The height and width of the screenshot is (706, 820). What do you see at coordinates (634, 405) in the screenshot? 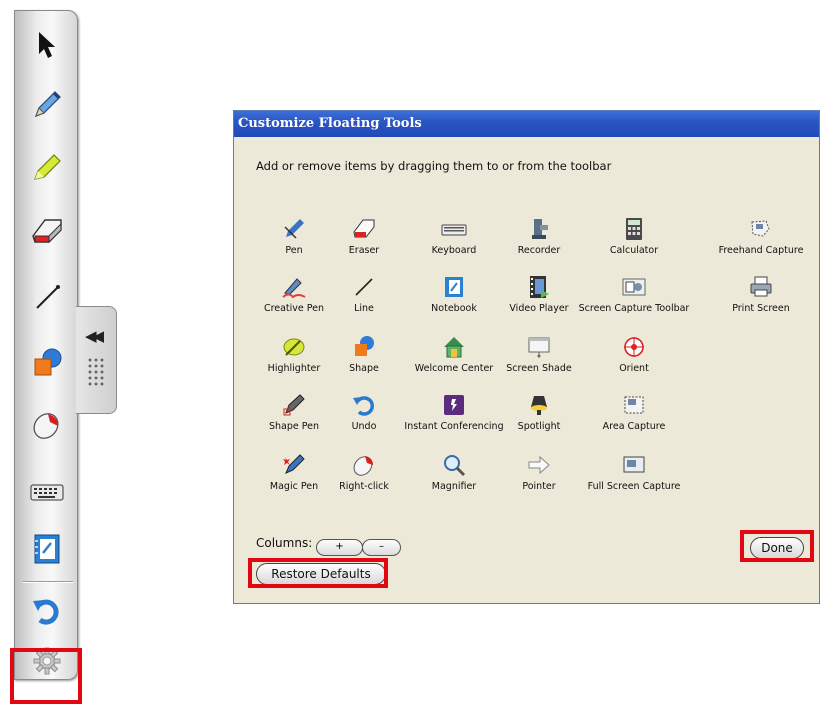
I see `area-capture-icon` at bounding box center [634, 405].